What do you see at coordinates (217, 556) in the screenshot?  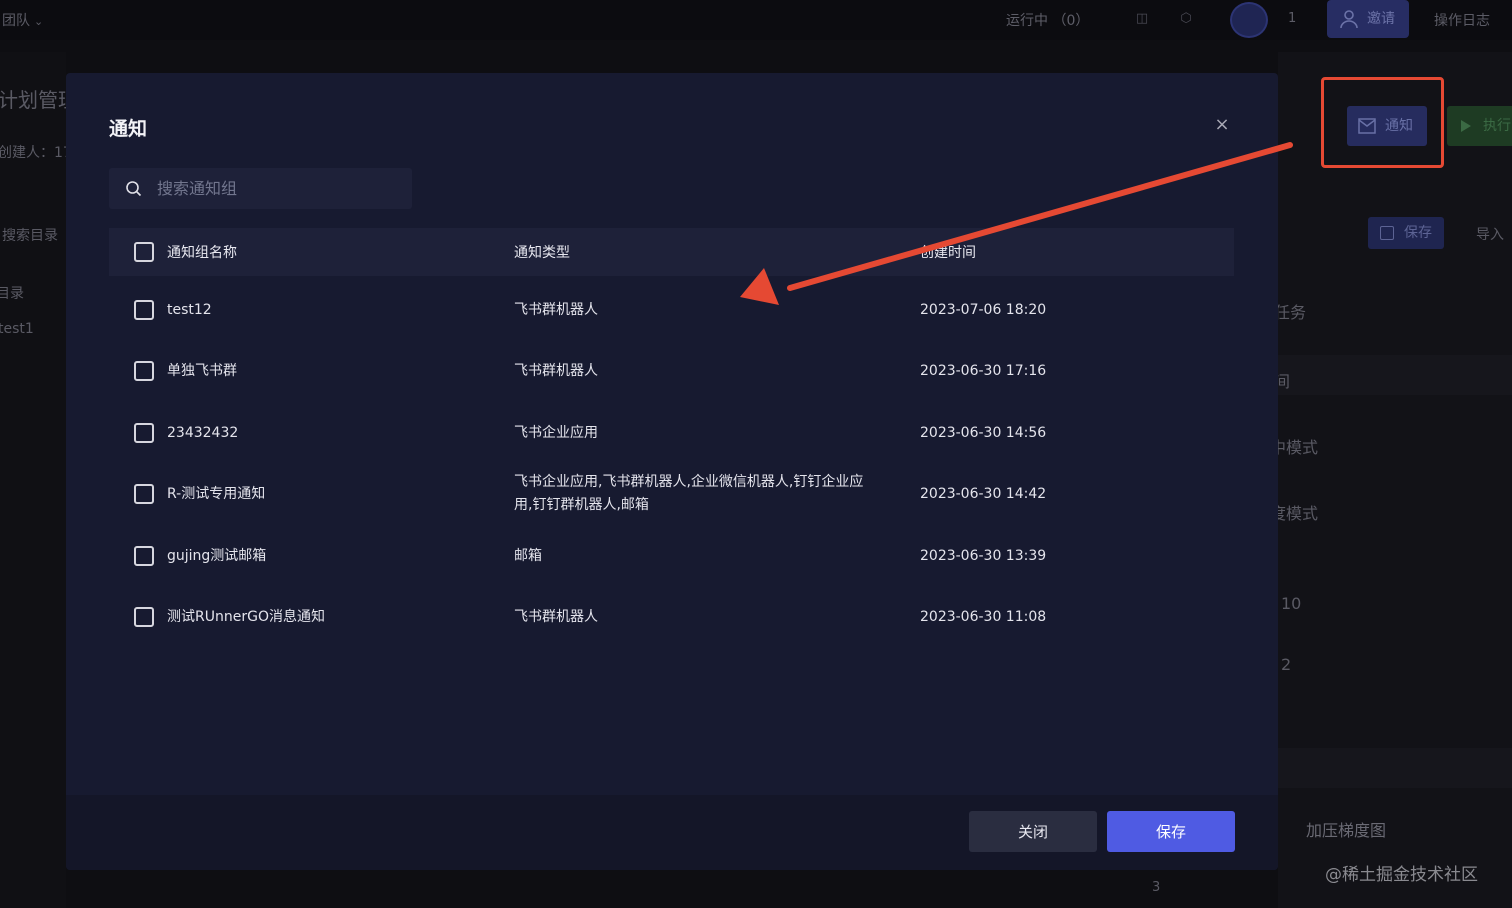 I see `row-name: gujing测试邮箱` at bounding box center [217, 556].